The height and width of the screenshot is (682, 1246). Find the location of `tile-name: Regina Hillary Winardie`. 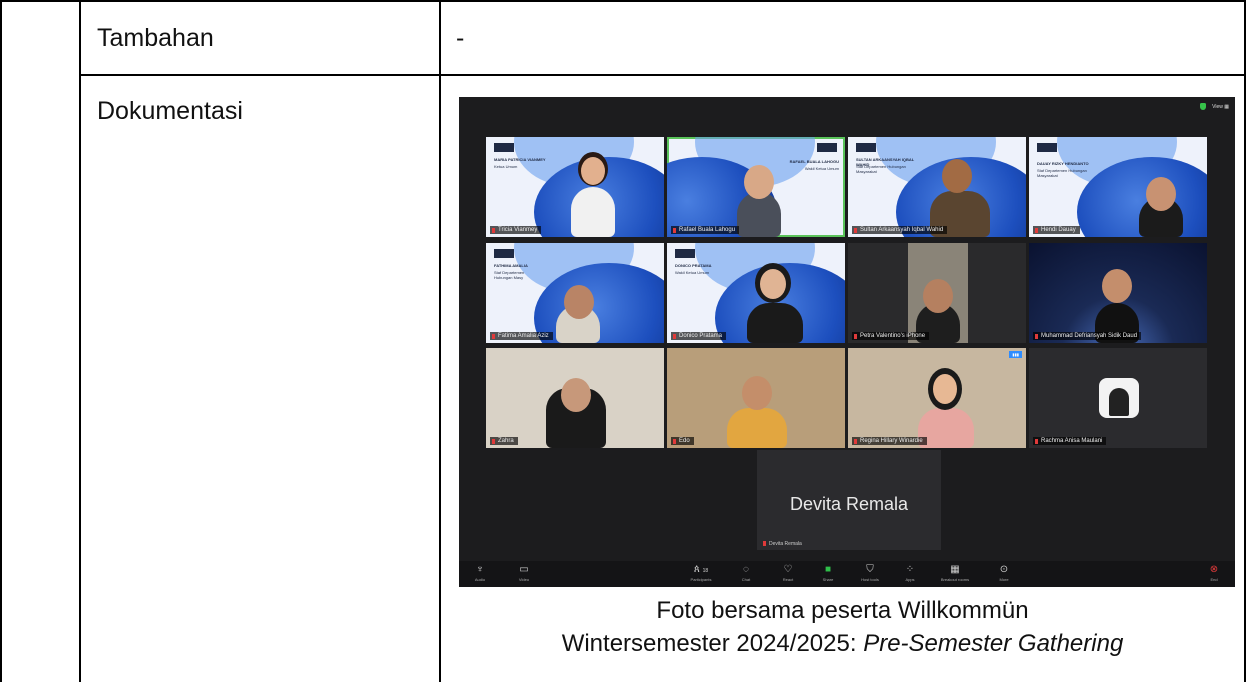

tile-name: Regina Hillary Winardie is located at coordinates (889, 441).